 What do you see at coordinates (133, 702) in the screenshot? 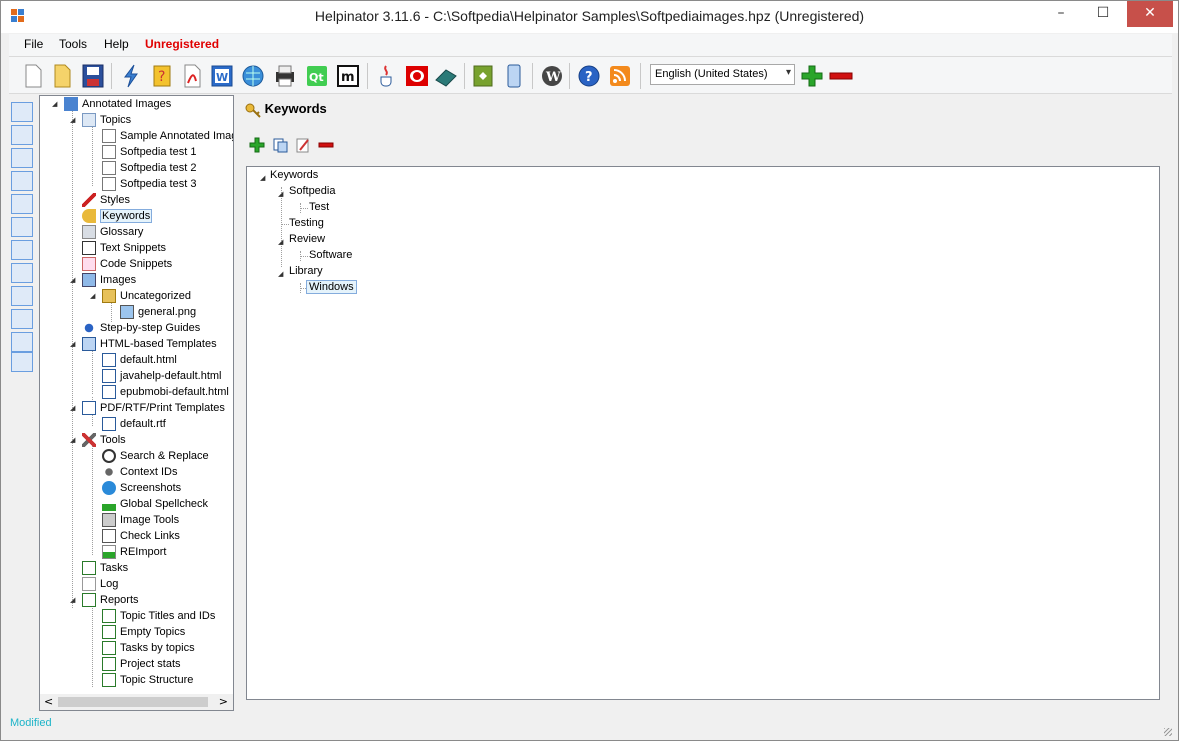
I see `scroll-thumb` at bounding box center [133, 702].